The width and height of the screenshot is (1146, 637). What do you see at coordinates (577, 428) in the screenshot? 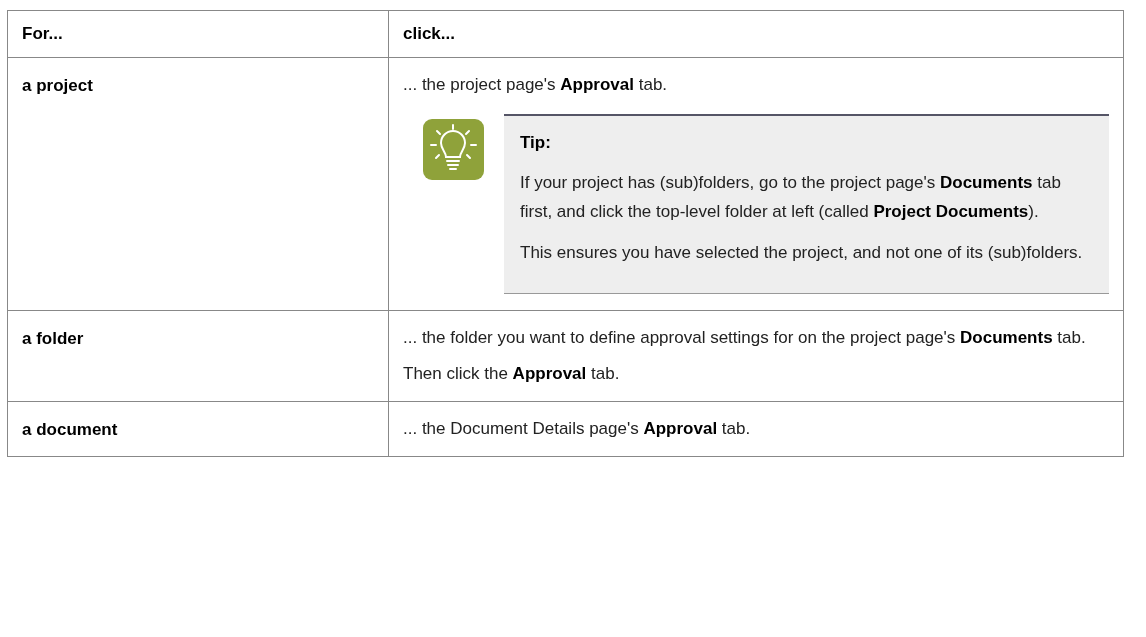
I see `instruction-text: ... the Document Details page's Approval tab.` at bounding box center [577, 428].